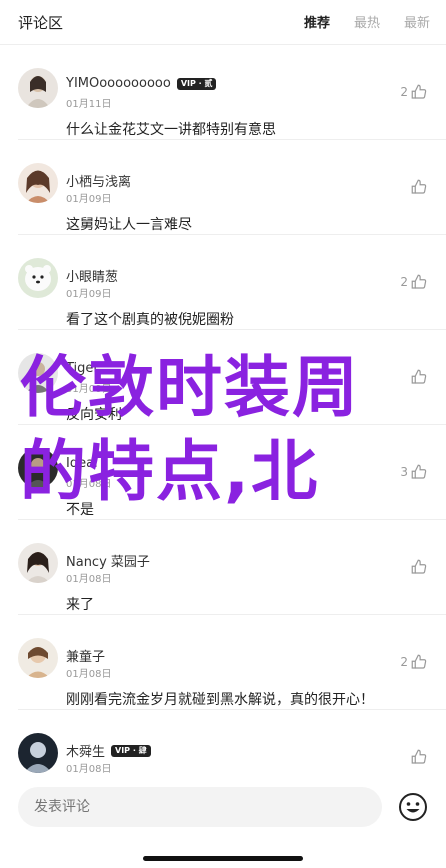 The image size is (446, 868). I want to click on comment-text: 看了这个剧真的被倪妮圈粉, so click(150, 320).